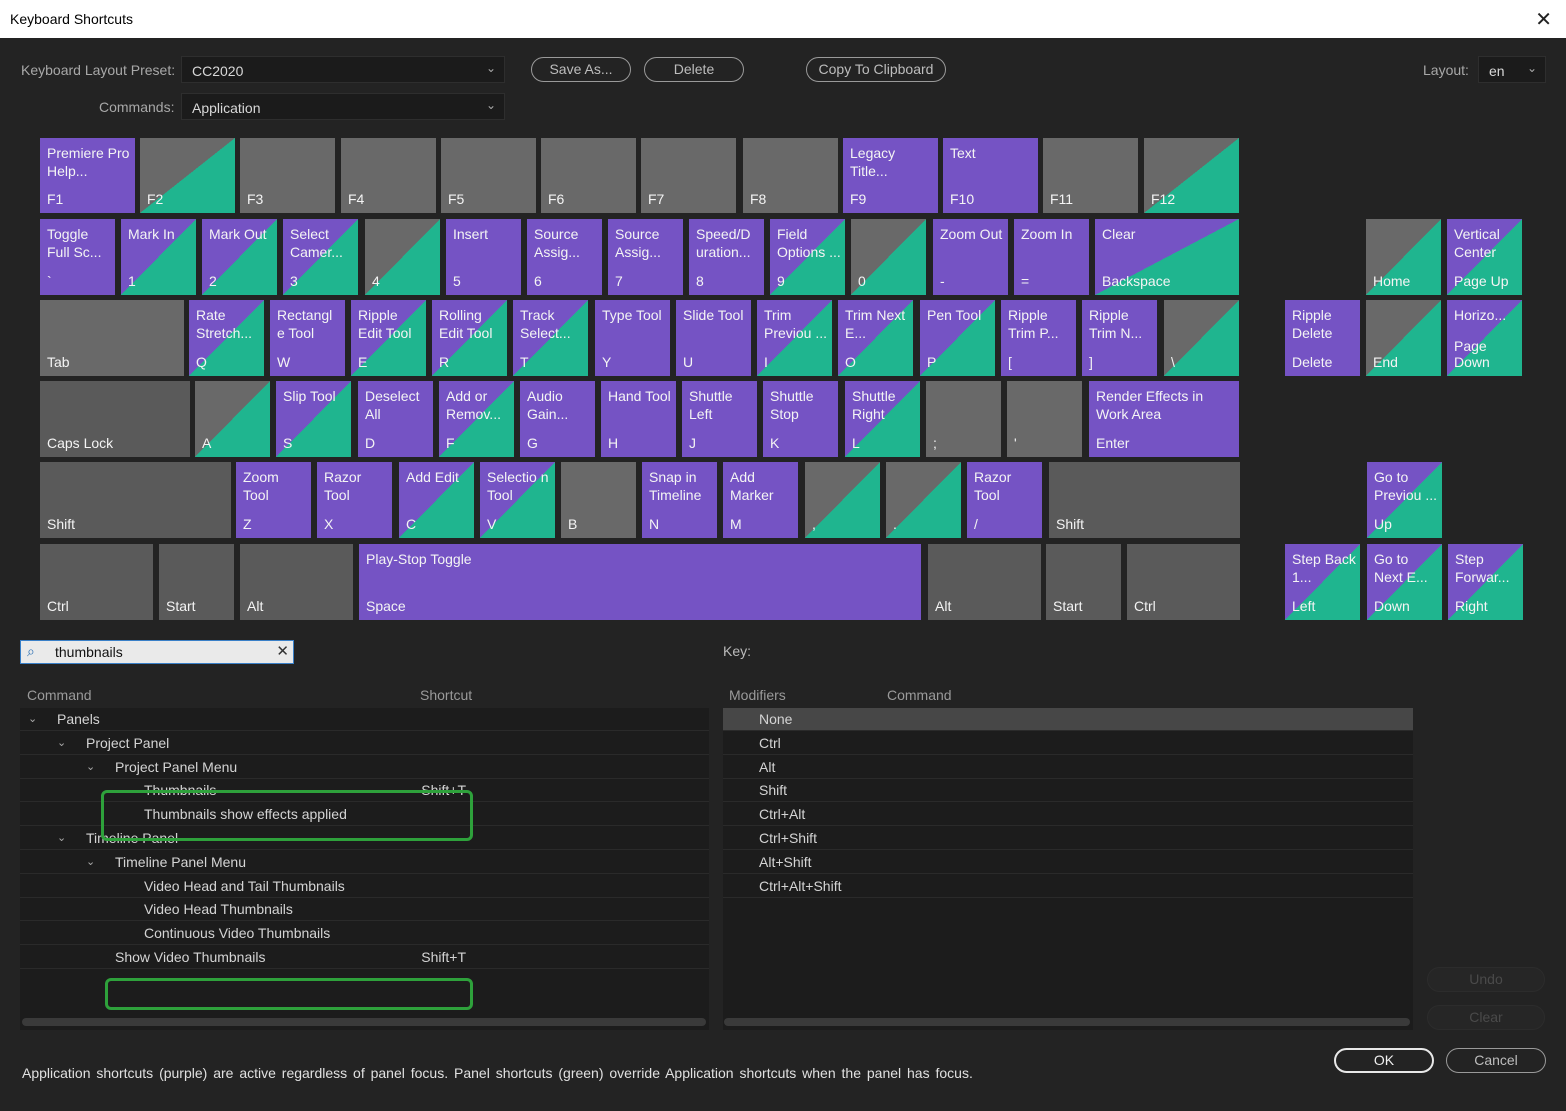 The height and width of the screenshot is (1111, 1566). Describe the element at coordinates (517, 500) in the screenshot. I see `key-v: Selectio n Tool V` at that location.